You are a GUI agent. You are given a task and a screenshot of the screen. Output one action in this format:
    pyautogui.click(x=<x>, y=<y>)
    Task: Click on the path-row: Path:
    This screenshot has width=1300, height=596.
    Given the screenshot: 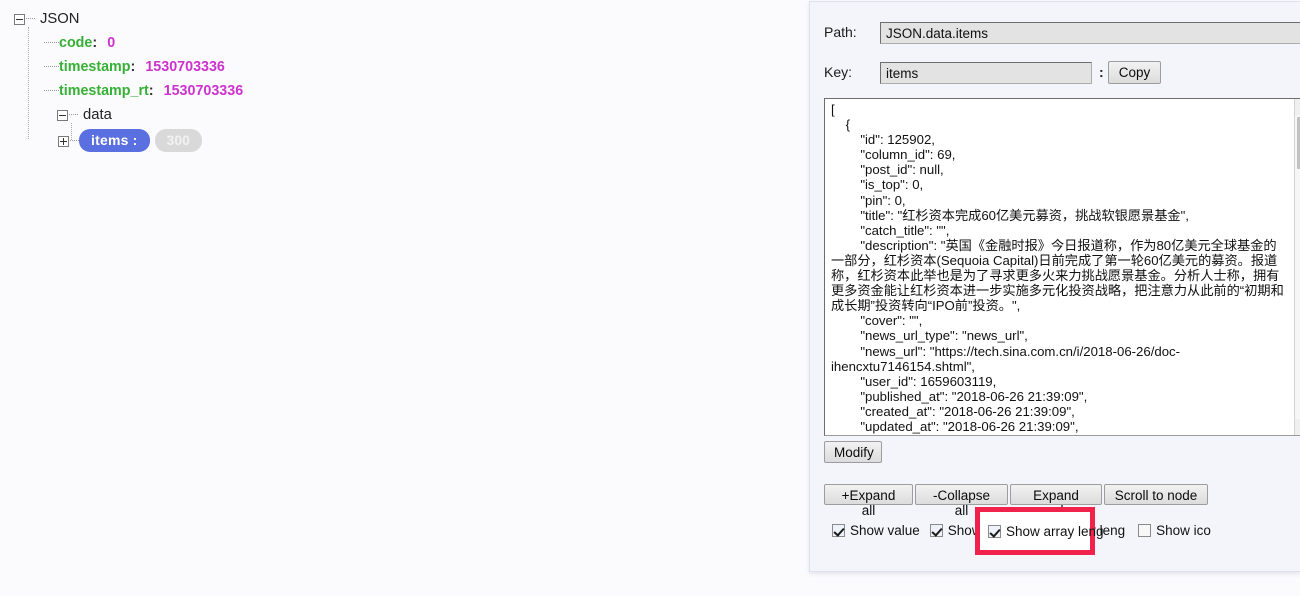 What is the action you would take?
    pyautogui.click(x=840, y=32)
    